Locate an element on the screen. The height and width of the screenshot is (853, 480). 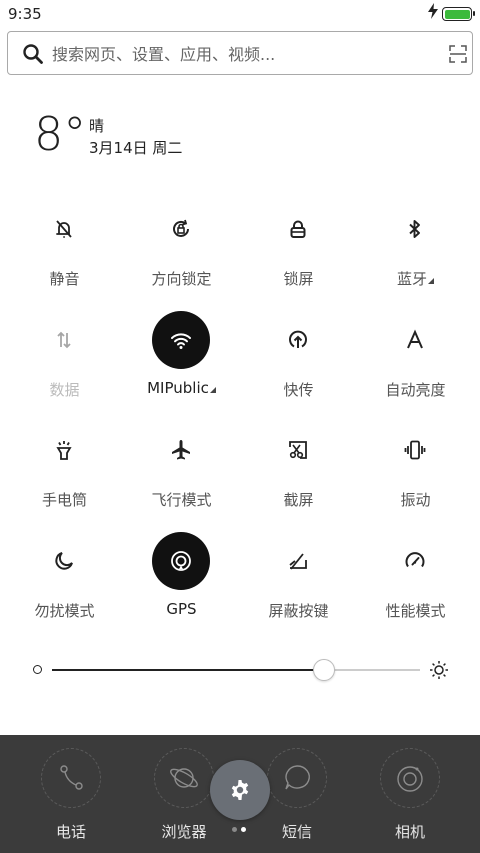
page-dot is located at coordinates (234, 829).